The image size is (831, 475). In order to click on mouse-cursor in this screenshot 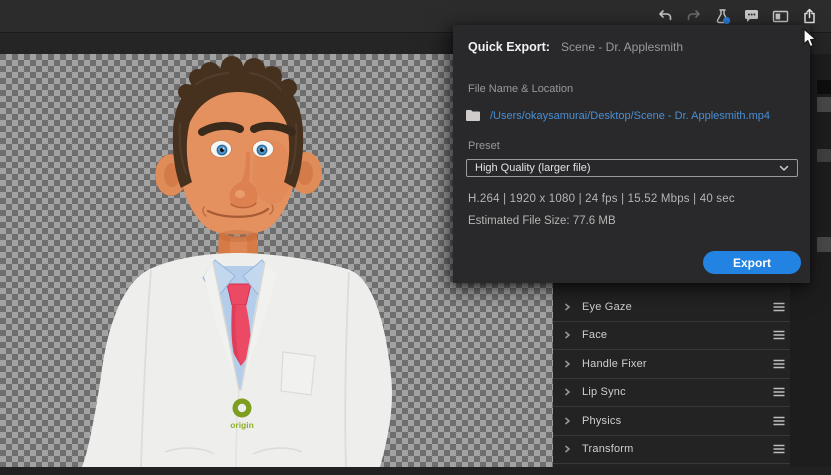, I will do `click(810, 38)`.